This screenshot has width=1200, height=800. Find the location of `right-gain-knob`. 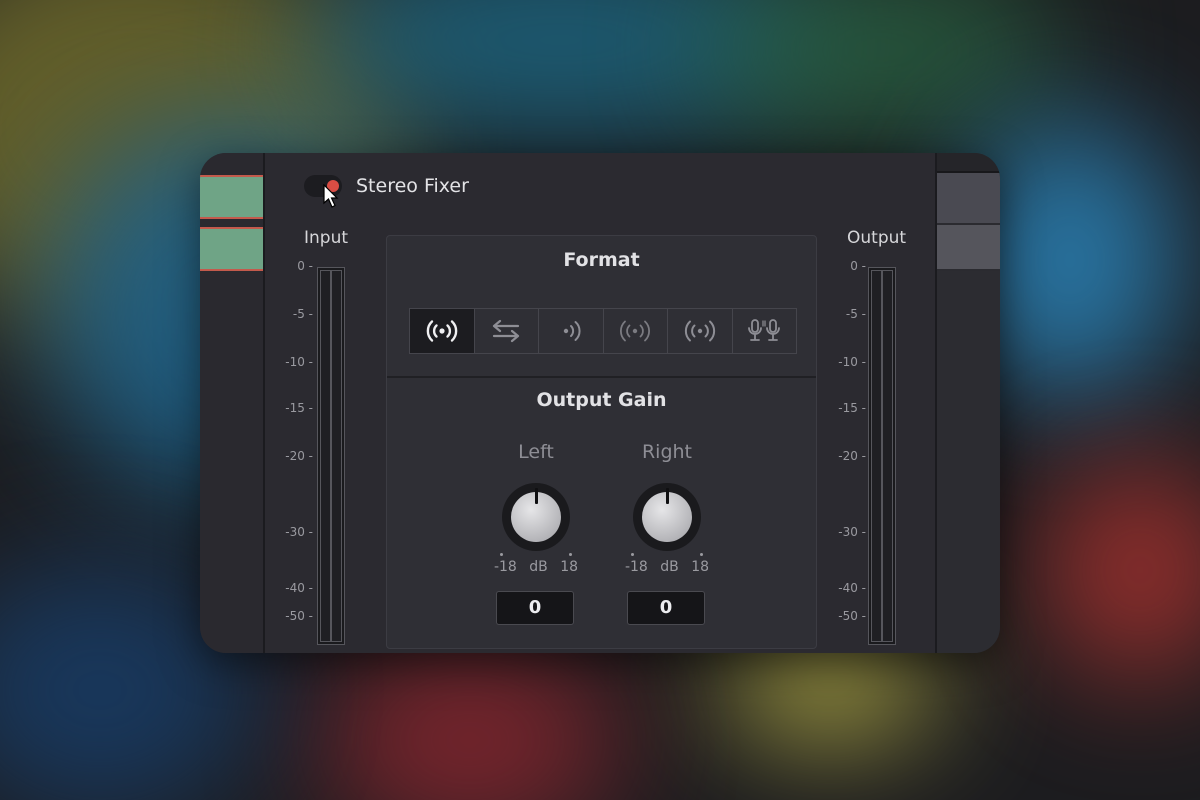

right-gain-knob is located at coordinates (667, 517).